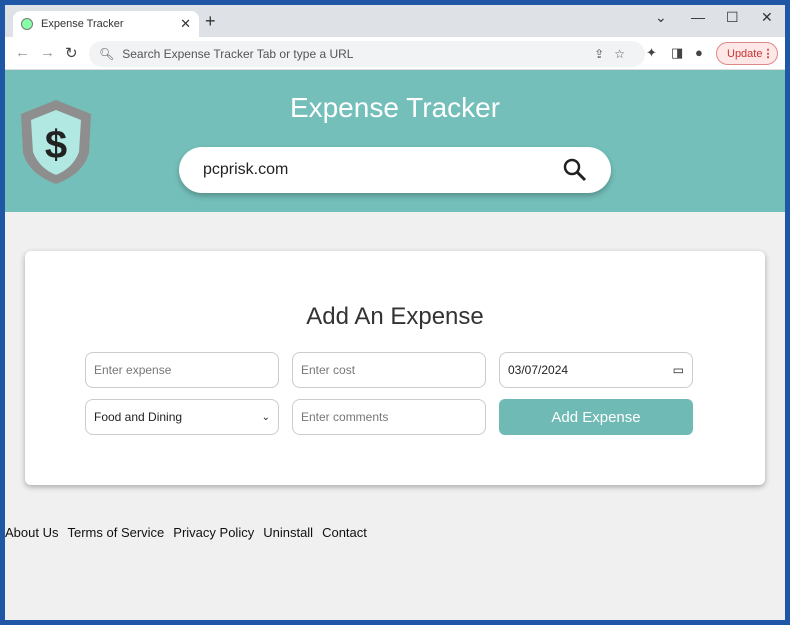 Image resolution: width=790 pixels, height=625 pixels. Describe the element at coordinates (27, 24) in the screenshot. I see `shield-favicon-icon` at that location.